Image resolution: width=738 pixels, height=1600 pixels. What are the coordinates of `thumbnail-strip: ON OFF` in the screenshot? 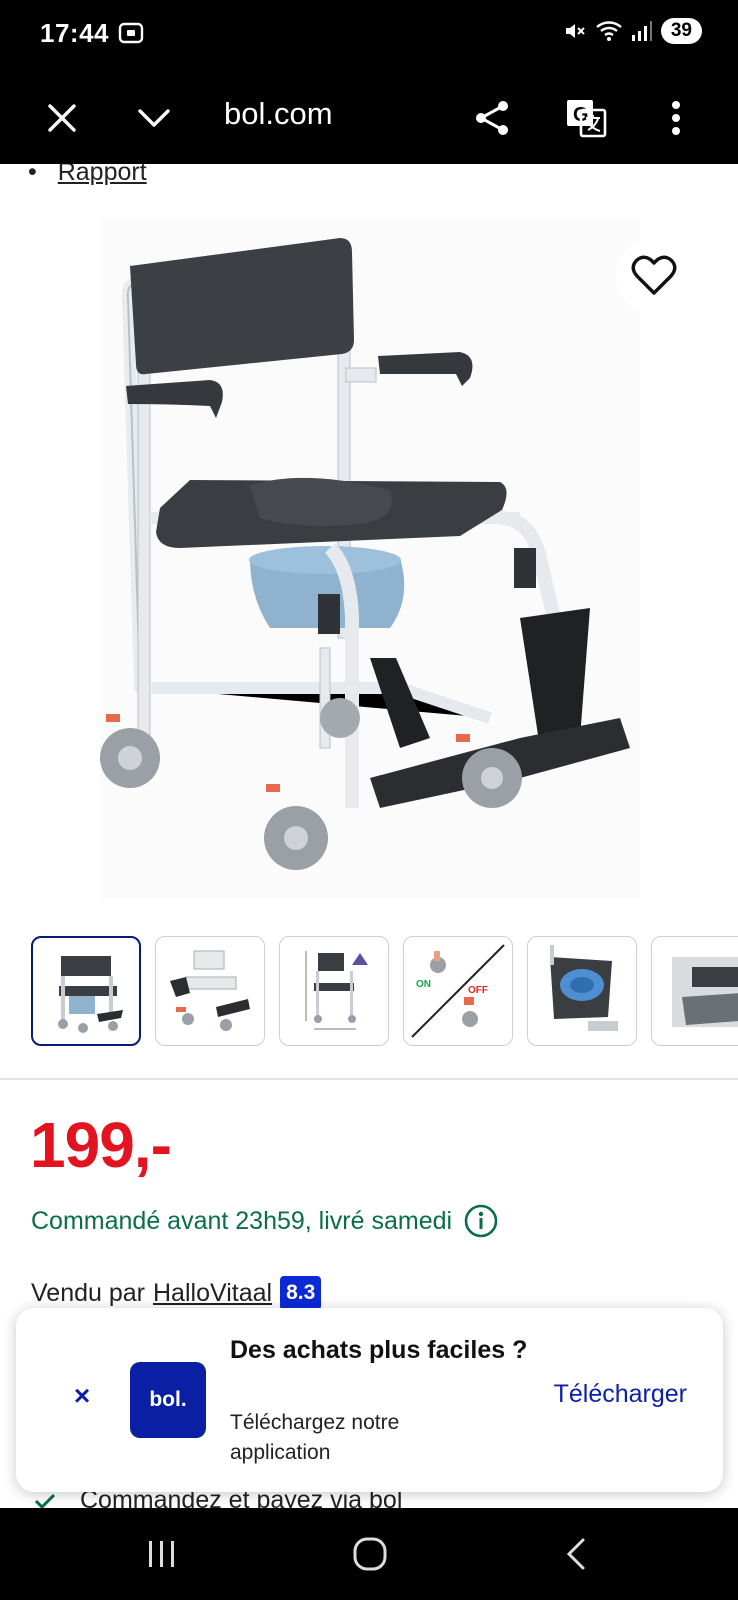 It's located at (384, 992).